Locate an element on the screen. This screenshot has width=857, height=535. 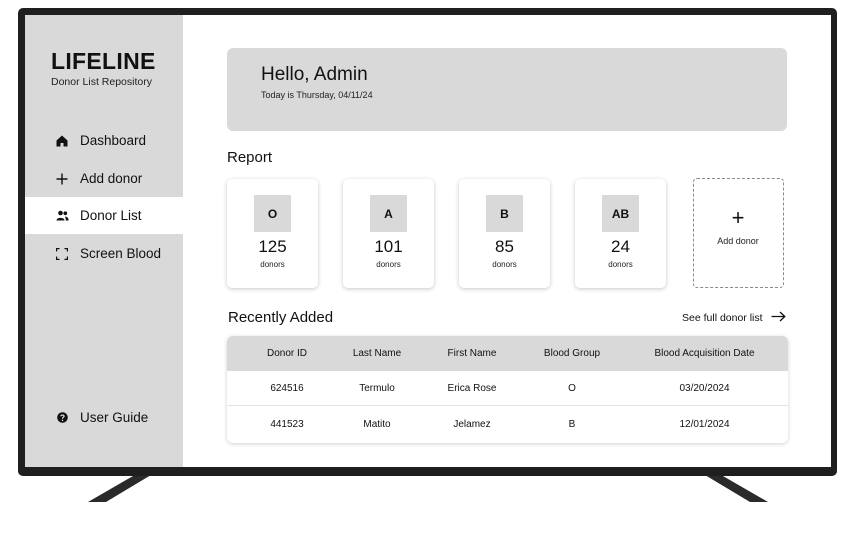
add-donor-card-button: + Add donor is located at coordinates (738, 233).